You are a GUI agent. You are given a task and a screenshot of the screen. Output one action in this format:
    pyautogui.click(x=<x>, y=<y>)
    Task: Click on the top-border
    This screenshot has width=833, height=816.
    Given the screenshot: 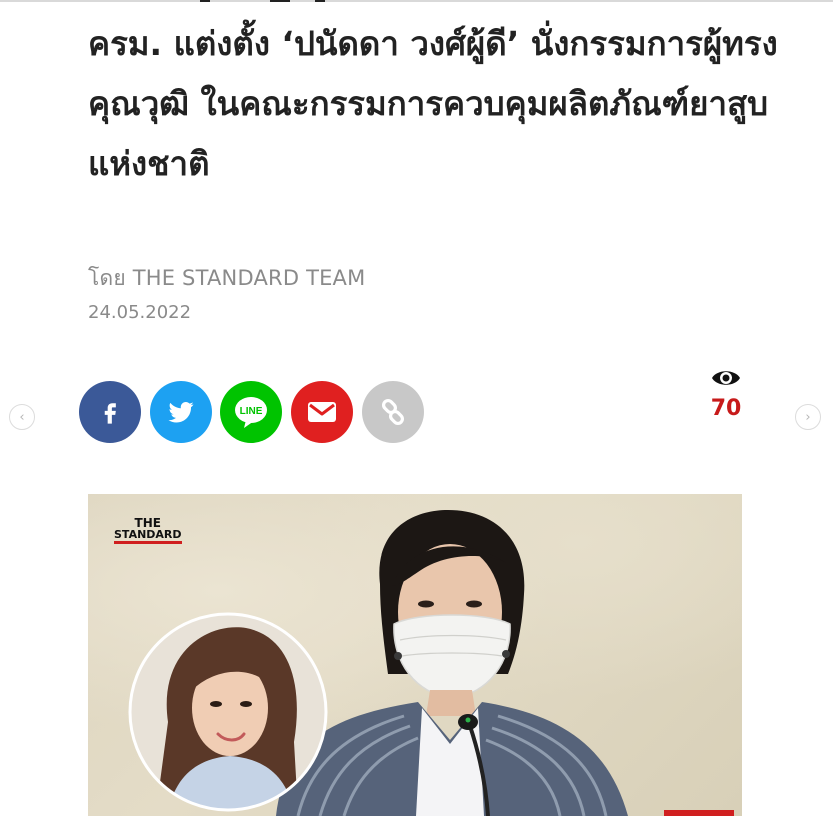 What is the action you would take?
    pyautogui.click(x=416, y=1)
    